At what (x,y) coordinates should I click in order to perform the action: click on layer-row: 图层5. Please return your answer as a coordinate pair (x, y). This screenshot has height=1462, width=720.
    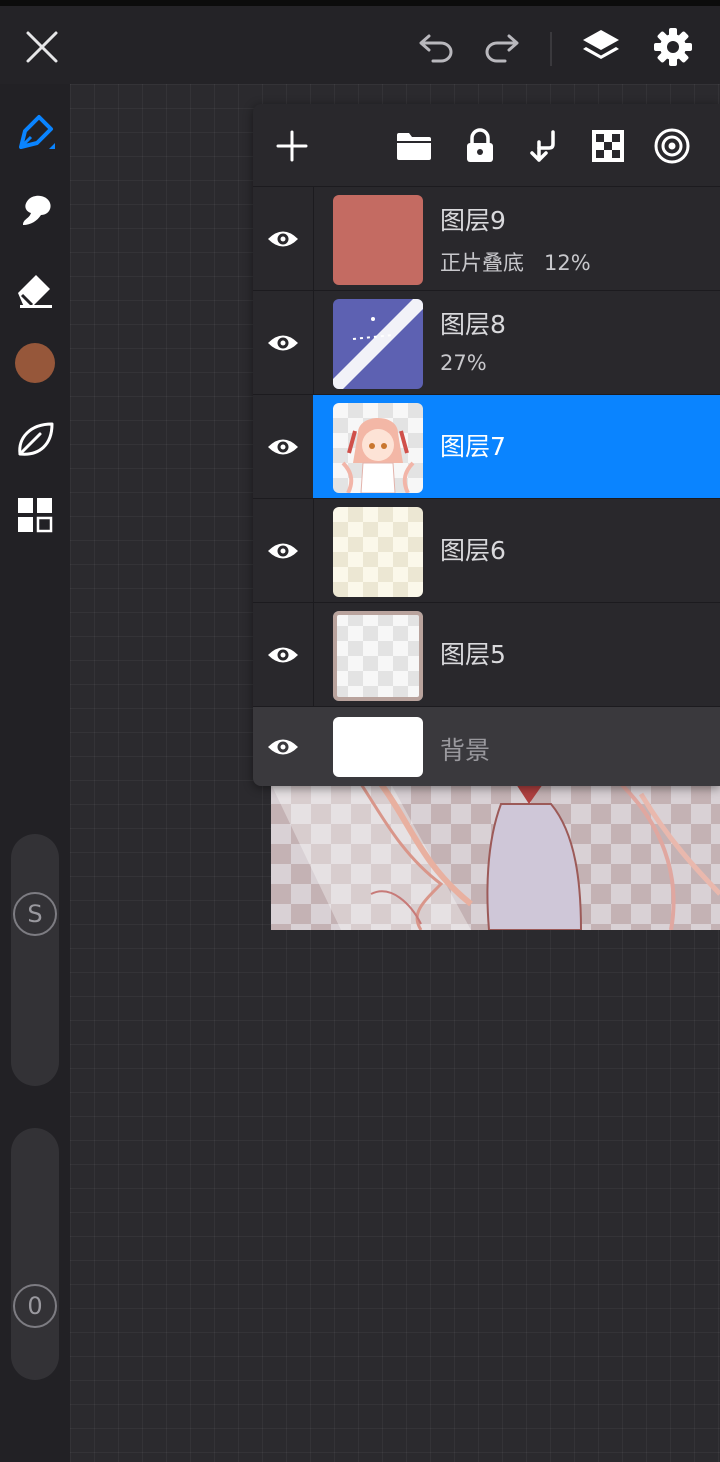
    Looking at the image, I should click on (486, 654).